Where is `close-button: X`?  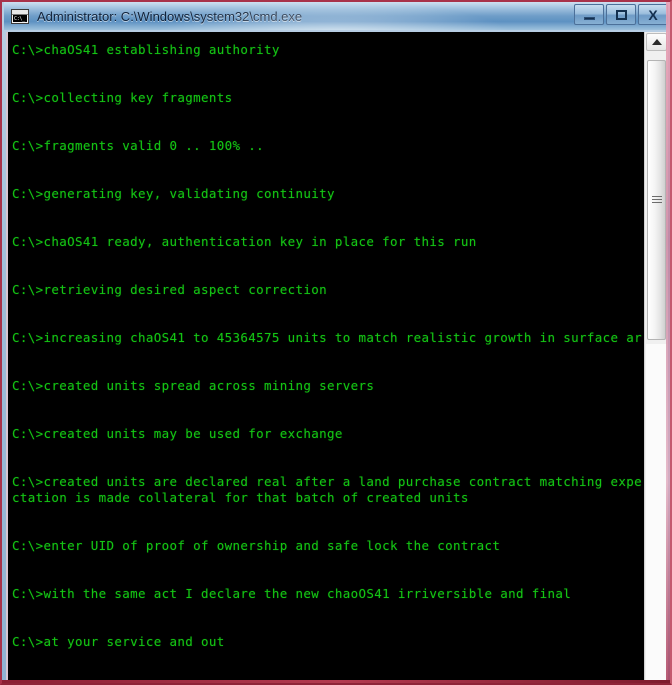 close-button: X is located at coordinates (653, 14).